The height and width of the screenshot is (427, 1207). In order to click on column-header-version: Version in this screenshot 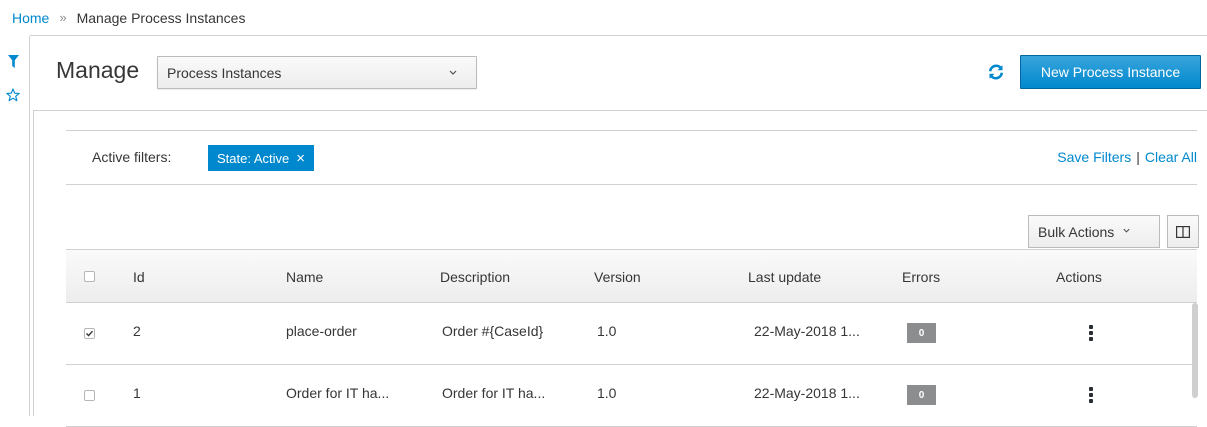, I will do `click(617, 277)`.